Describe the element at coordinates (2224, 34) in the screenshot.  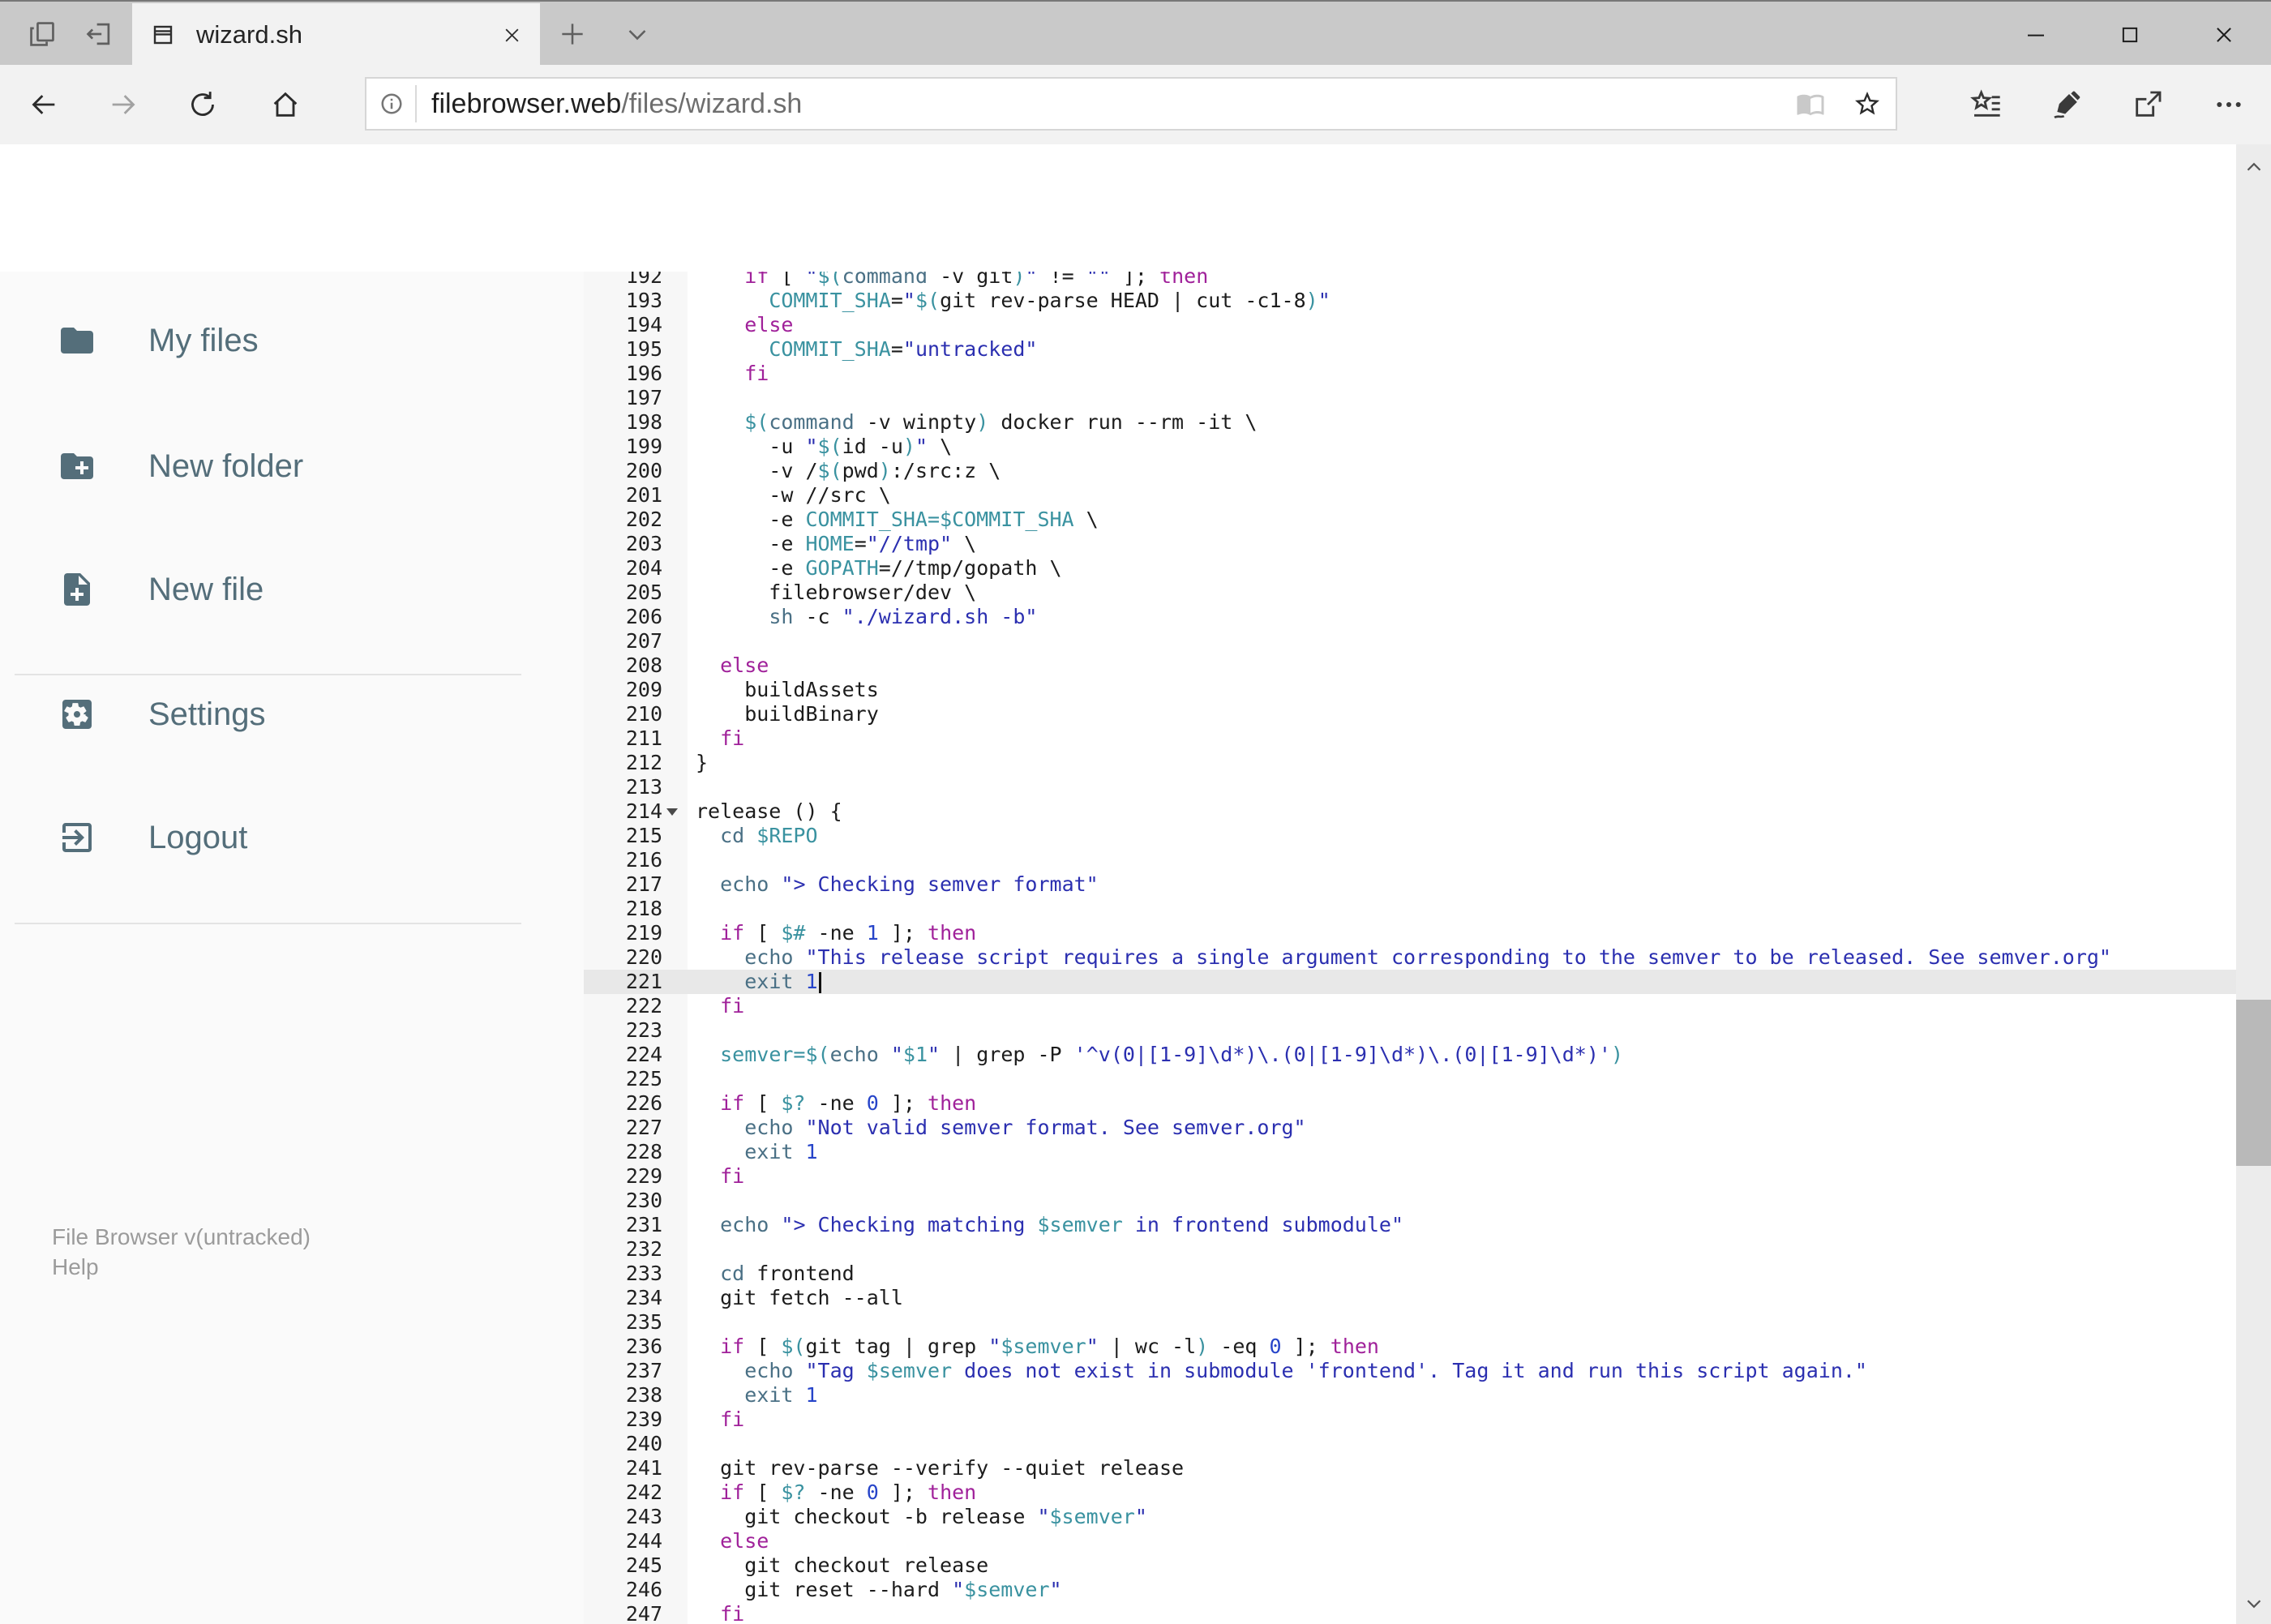
I see `close-button` at that location.